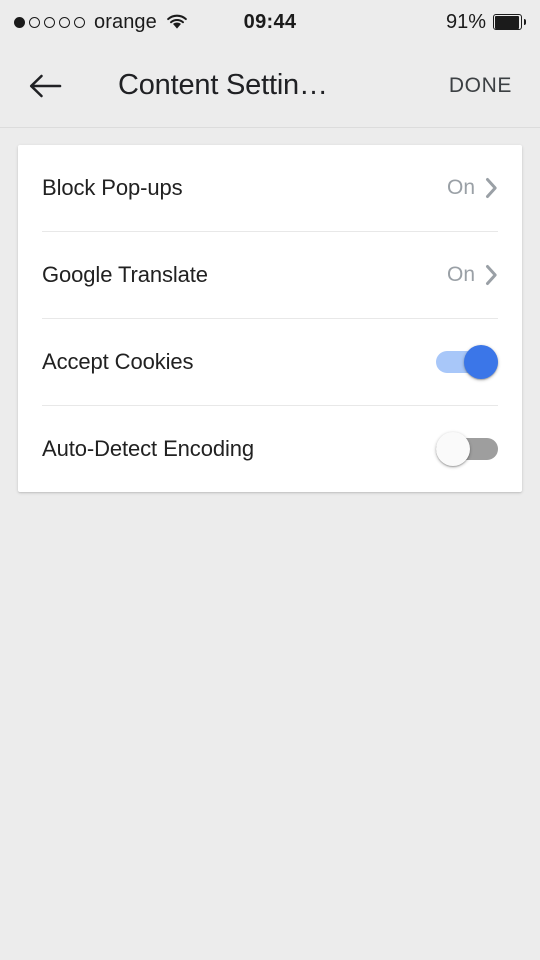  I want to click on setting-label: Accept Cookies, so click(118, 361).